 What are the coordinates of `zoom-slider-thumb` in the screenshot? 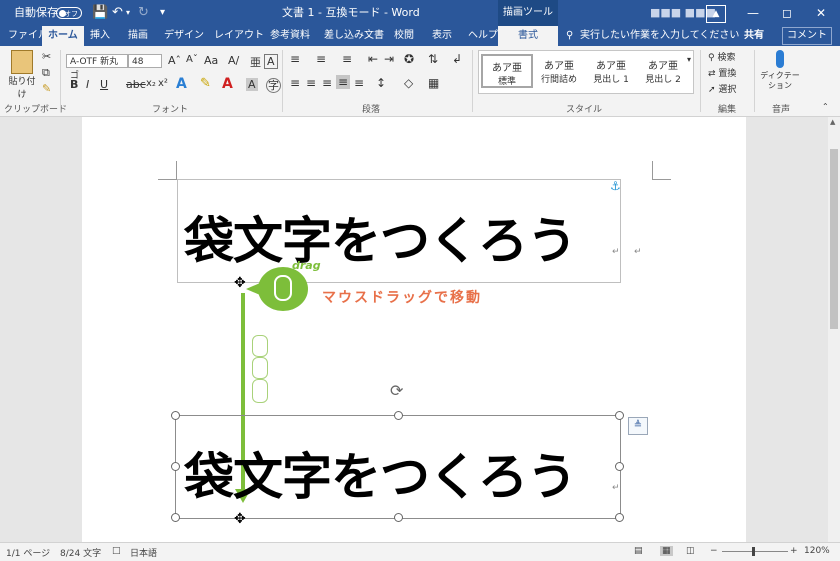 It's located at (753, 551).